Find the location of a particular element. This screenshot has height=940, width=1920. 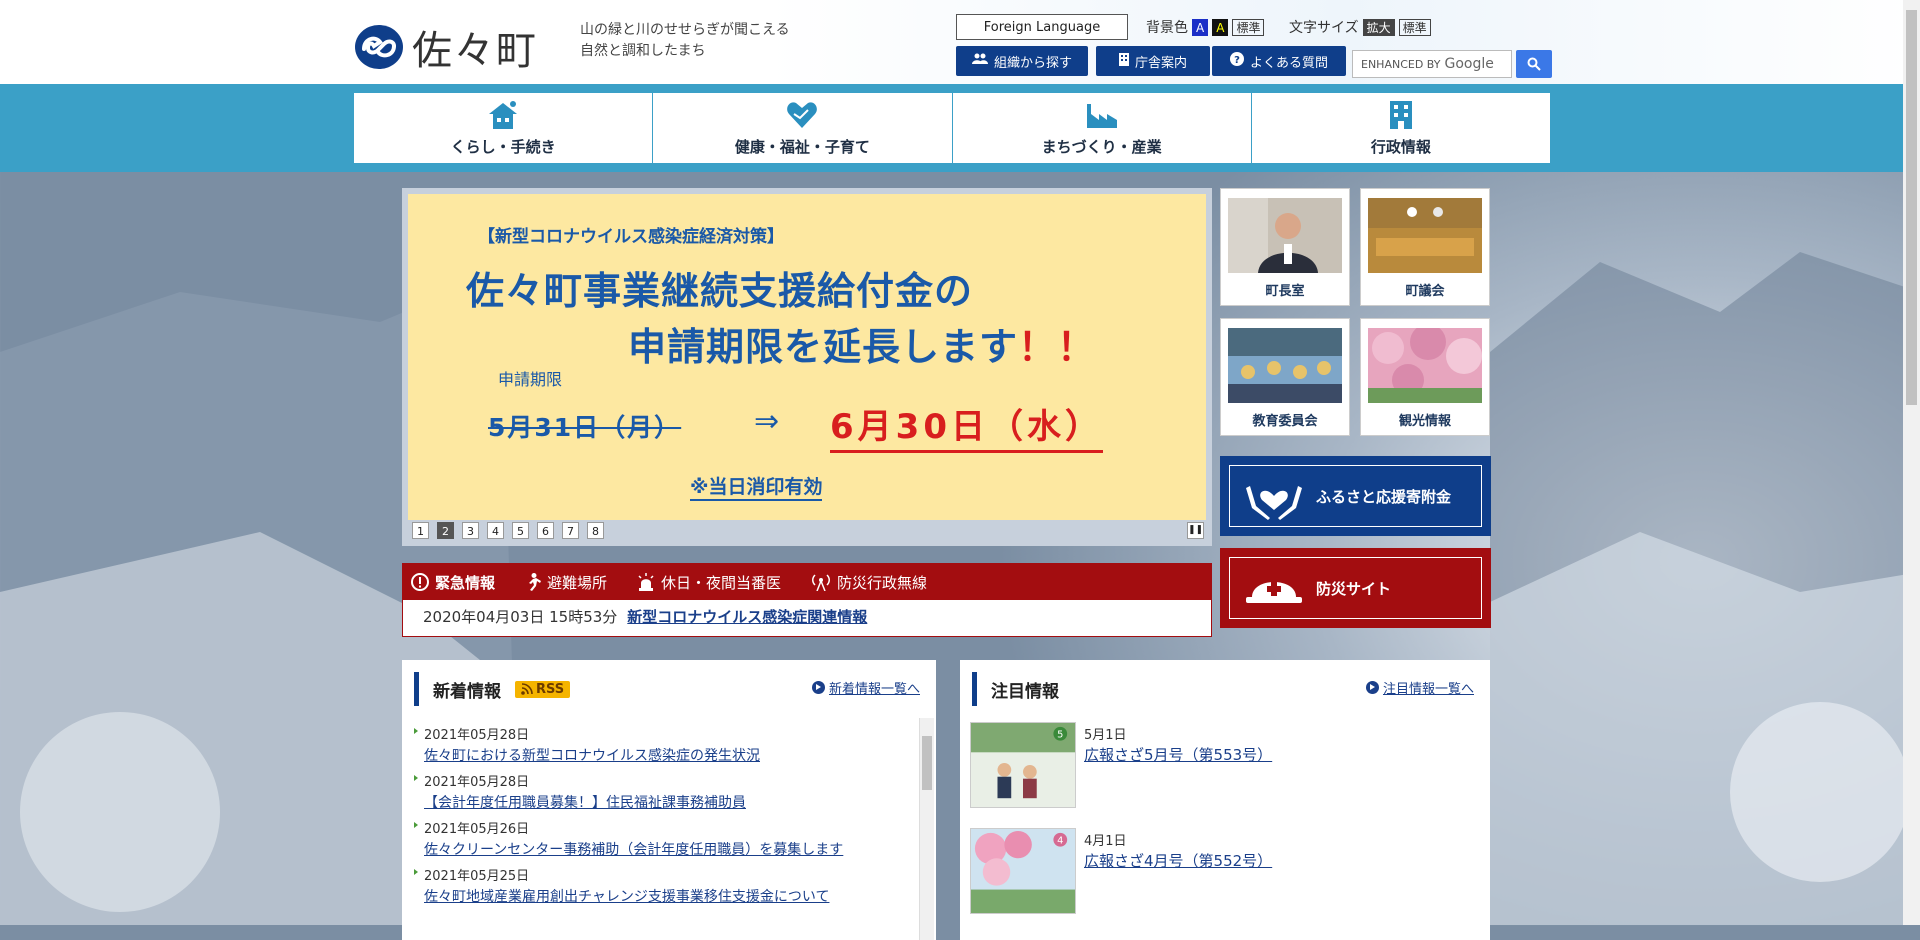

tagline-line1: 山の緑と川のせせらぎが聞こえる is located at coordinates (685, 30).